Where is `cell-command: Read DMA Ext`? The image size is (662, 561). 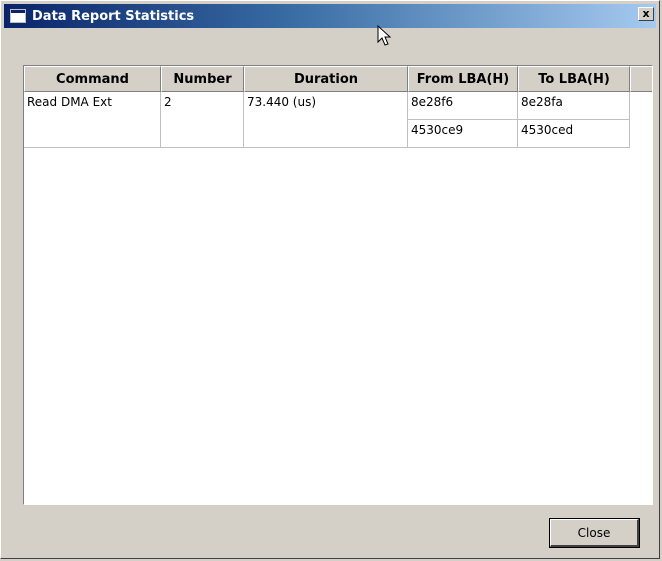 cell-command: Read DMA Ext is located at coordinates (92, 120).